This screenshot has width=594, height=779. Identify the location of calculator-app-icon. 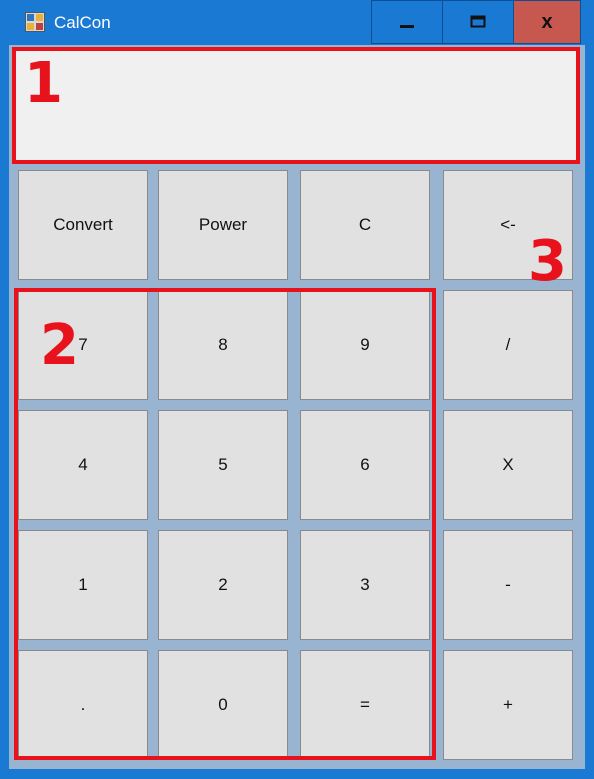
(35, 22).